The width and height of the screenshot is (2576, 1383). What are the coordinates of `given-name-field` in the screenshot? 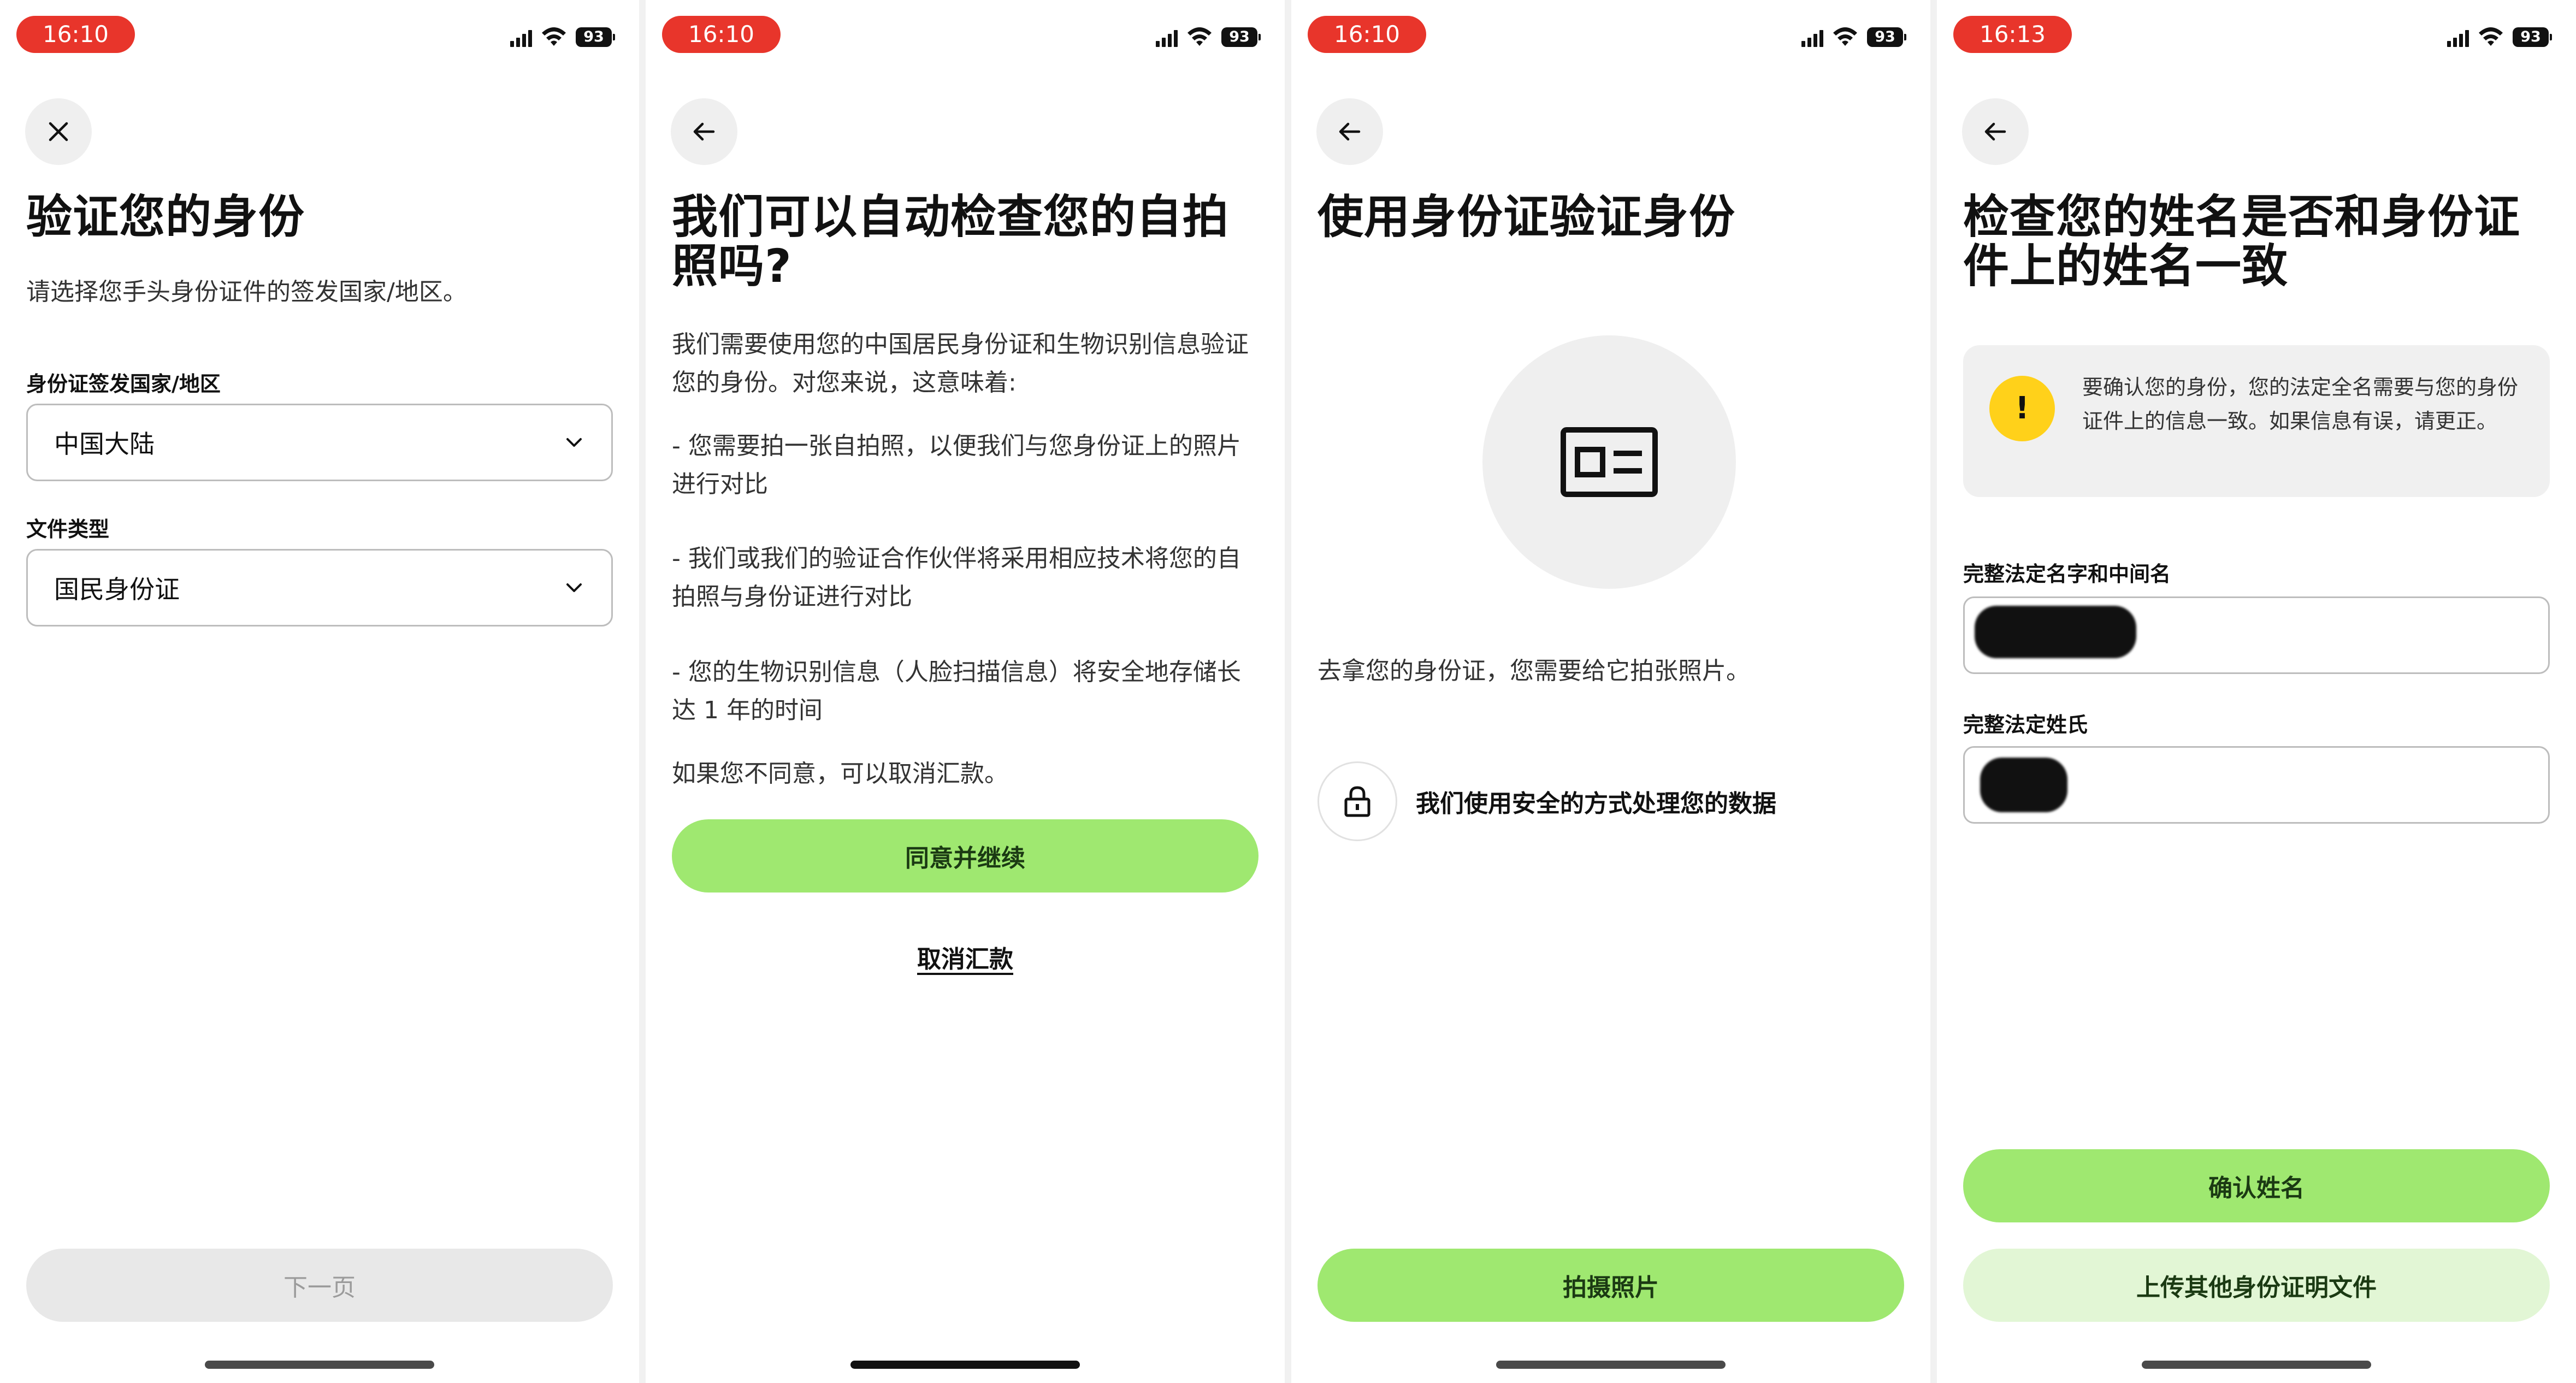 It's located at (2256, 635).